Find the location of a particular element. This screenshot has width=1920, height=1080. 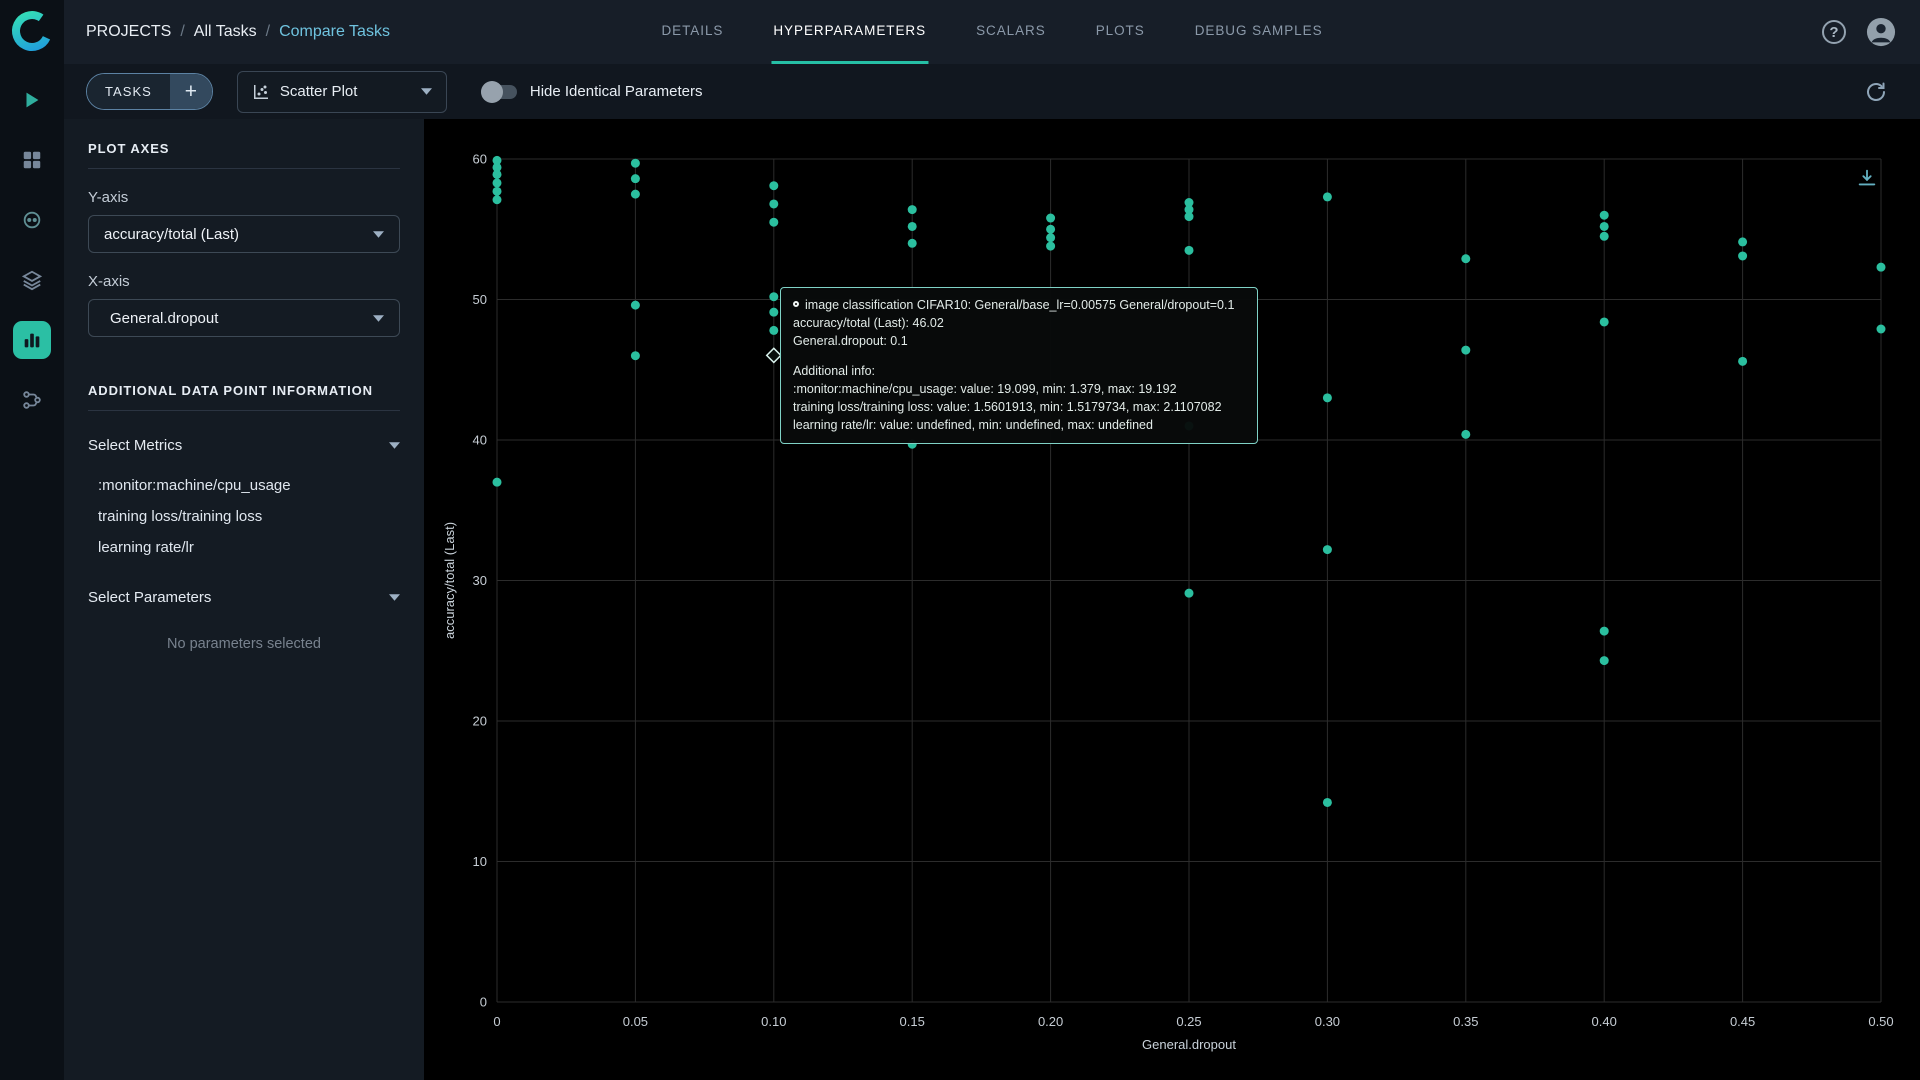

workers-icon is located at coordinates (32, 220).